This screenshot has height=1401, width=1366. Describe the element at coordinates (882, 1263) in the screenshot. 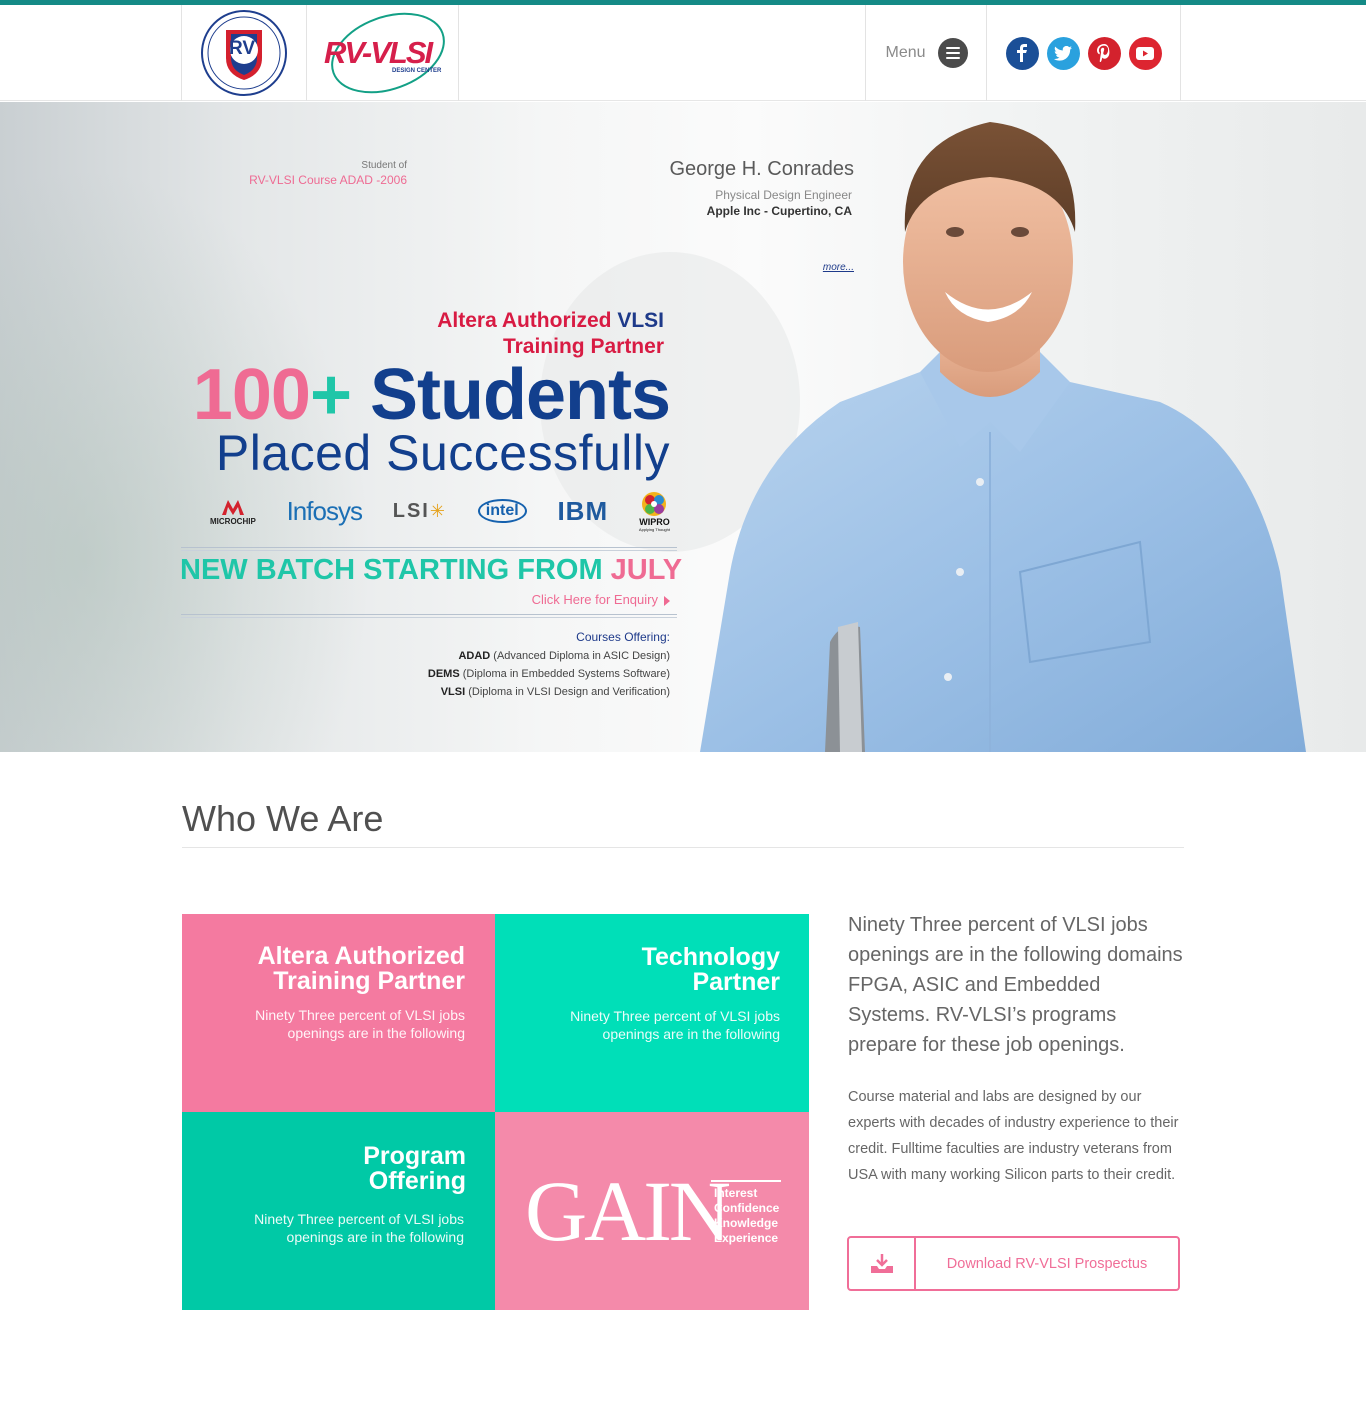

I see `download-icon` at that location.